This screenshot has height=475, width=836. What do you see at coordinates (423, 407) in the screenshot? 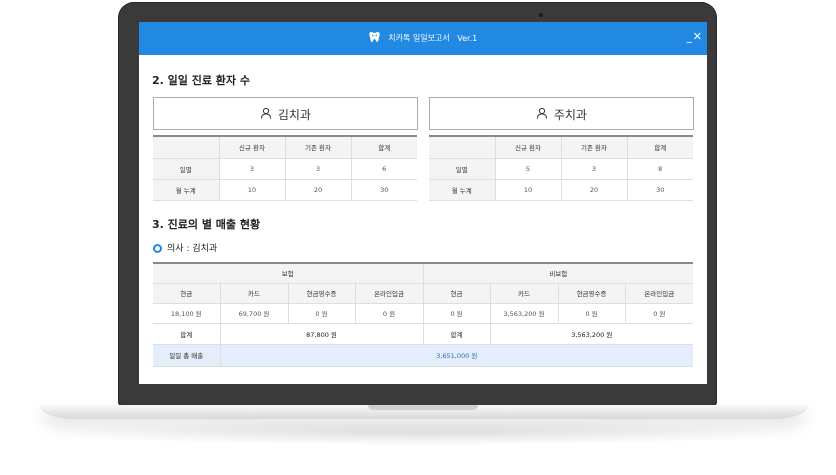
I see `laptop-notch` at bounding box center [423, 407].